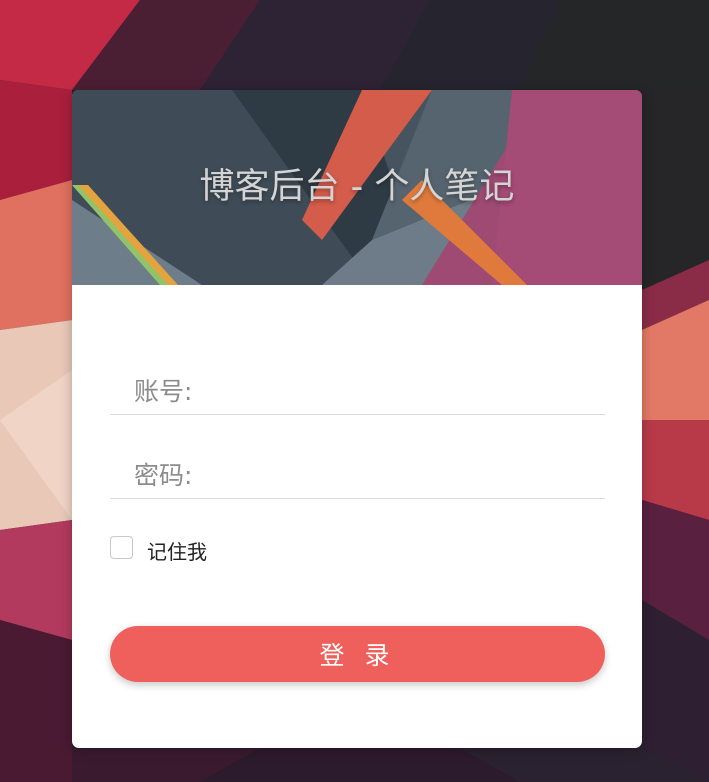 This screenshot has height=782, width=709. I want to click on account-field: 账号:, so click(357, 388).